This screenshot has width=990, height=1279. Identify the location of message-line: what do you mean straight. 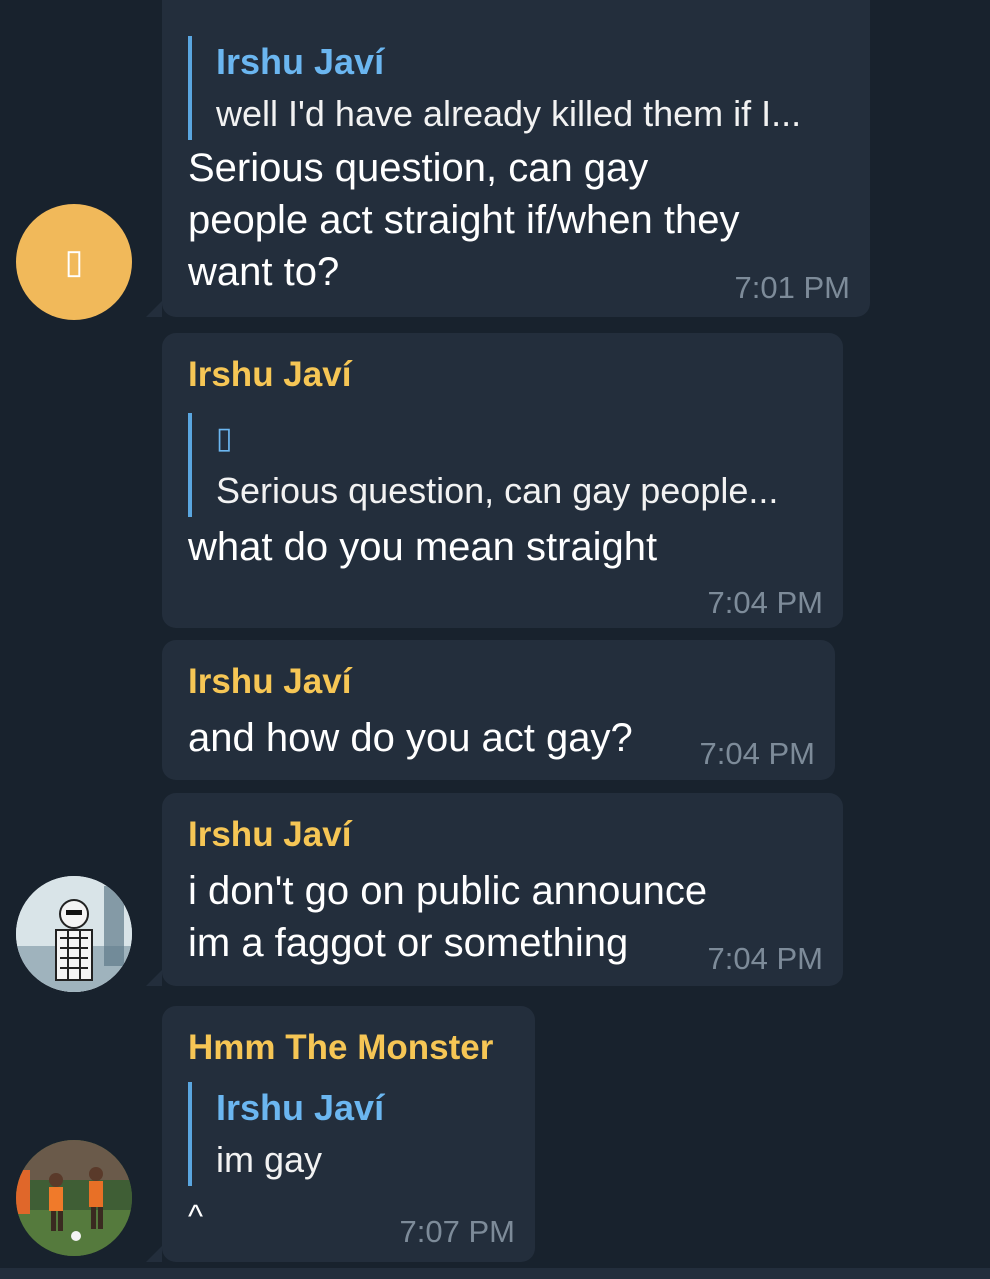
(423, 547).